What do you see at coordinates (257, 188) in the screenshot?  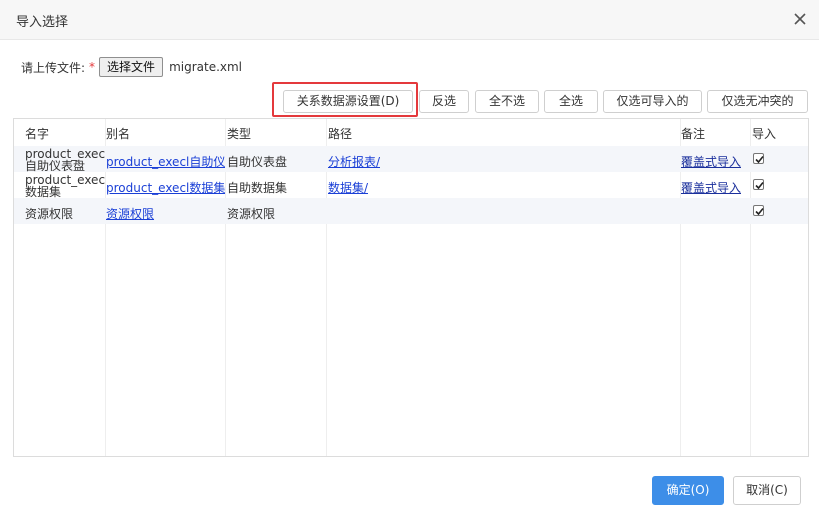 I see `row-type: 自助数据集` at bounding box center [257, 188].